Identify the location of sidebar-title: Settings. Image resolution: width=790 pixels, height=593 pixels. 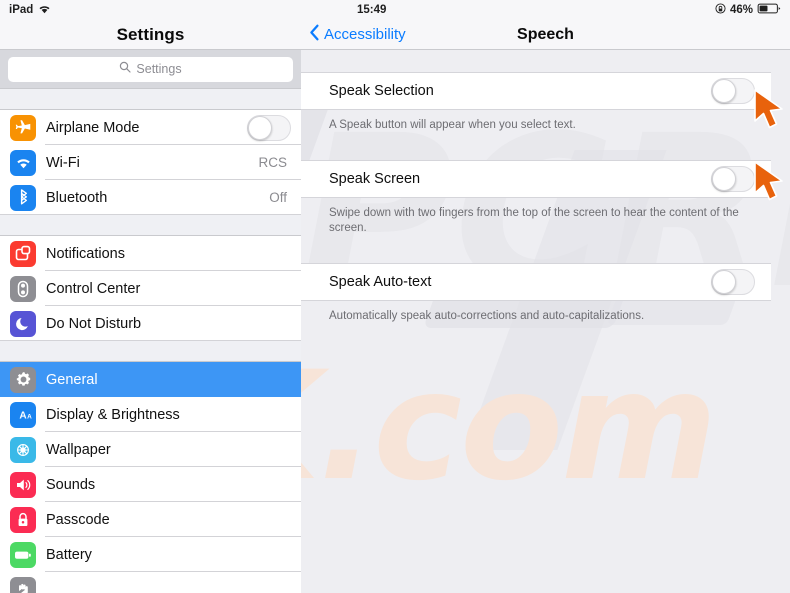
(150, 34).